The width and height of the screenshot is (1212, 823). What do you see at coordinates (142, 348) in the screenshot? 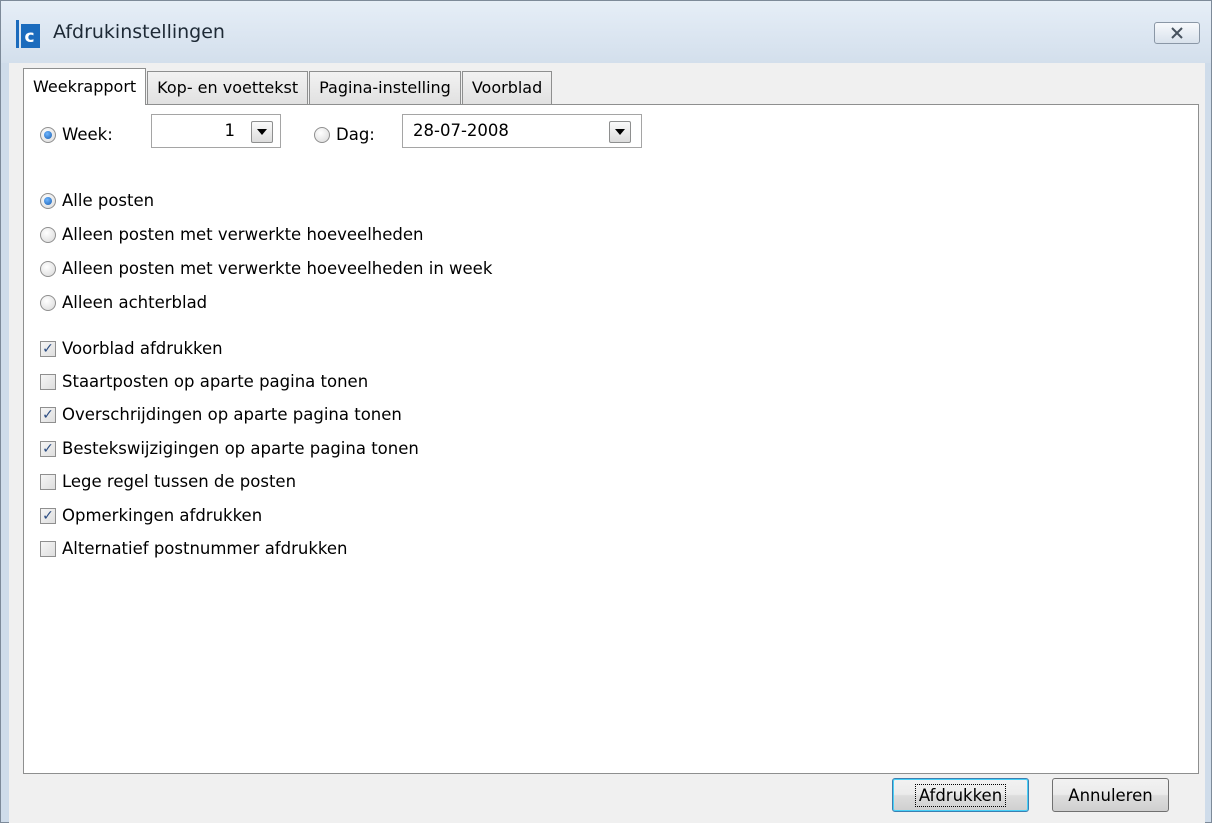
I see `option-label: Voorblad afdrukken` at bounding box center [142, 348].